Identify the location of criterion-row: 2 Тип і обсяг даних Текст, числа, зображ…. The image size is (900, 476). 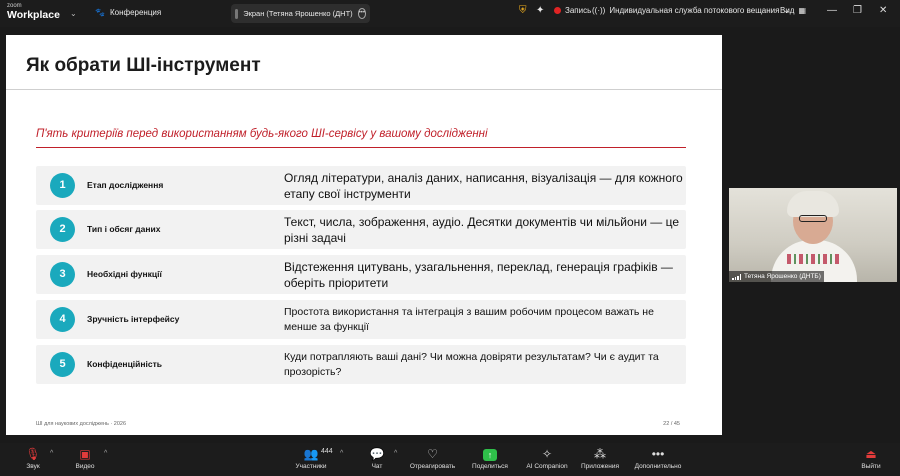
(361, 229).